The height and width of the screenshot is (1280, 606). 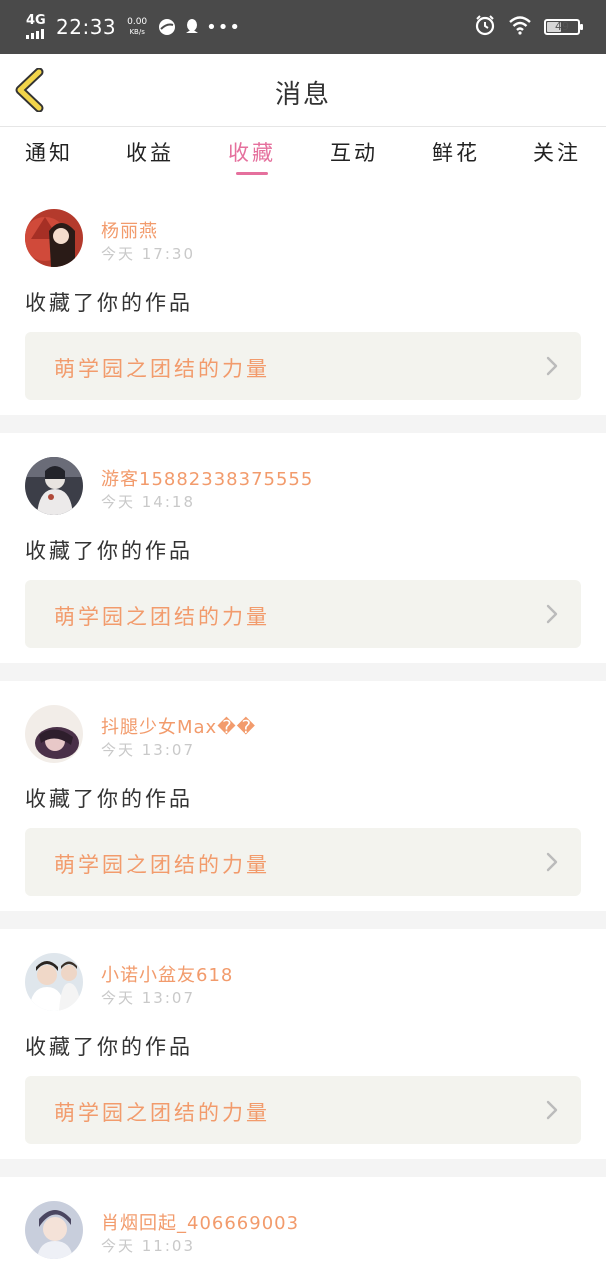 I want to click on timestamp: 今天 11:03, so click(x=148, y=1246).